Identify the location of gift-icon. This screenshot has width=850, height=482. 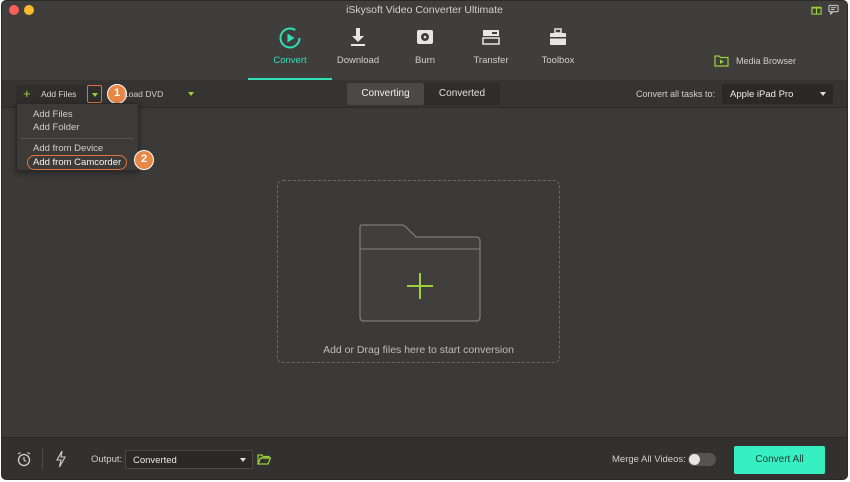
(816, 9).